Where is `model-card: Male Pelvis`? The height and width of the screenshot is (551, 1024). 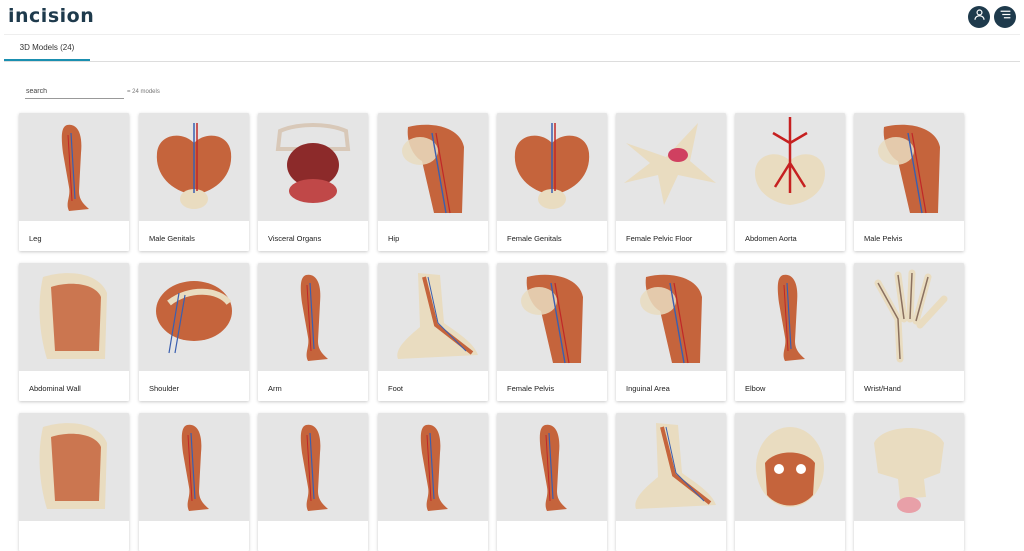
model-card: Male Pelvis is located at coordinates (909, 182).